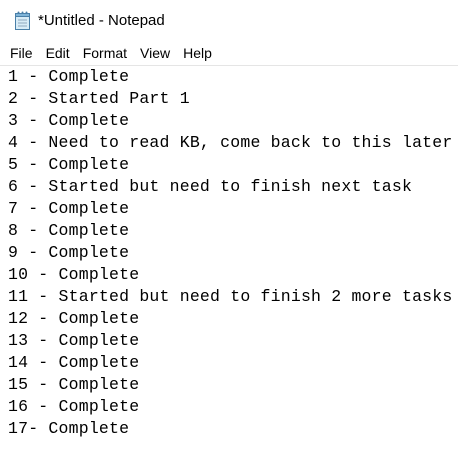 The height and width of the screenshot is (449, 458). I want to click on editor-line: 9 - Complete, so click(69, 252).